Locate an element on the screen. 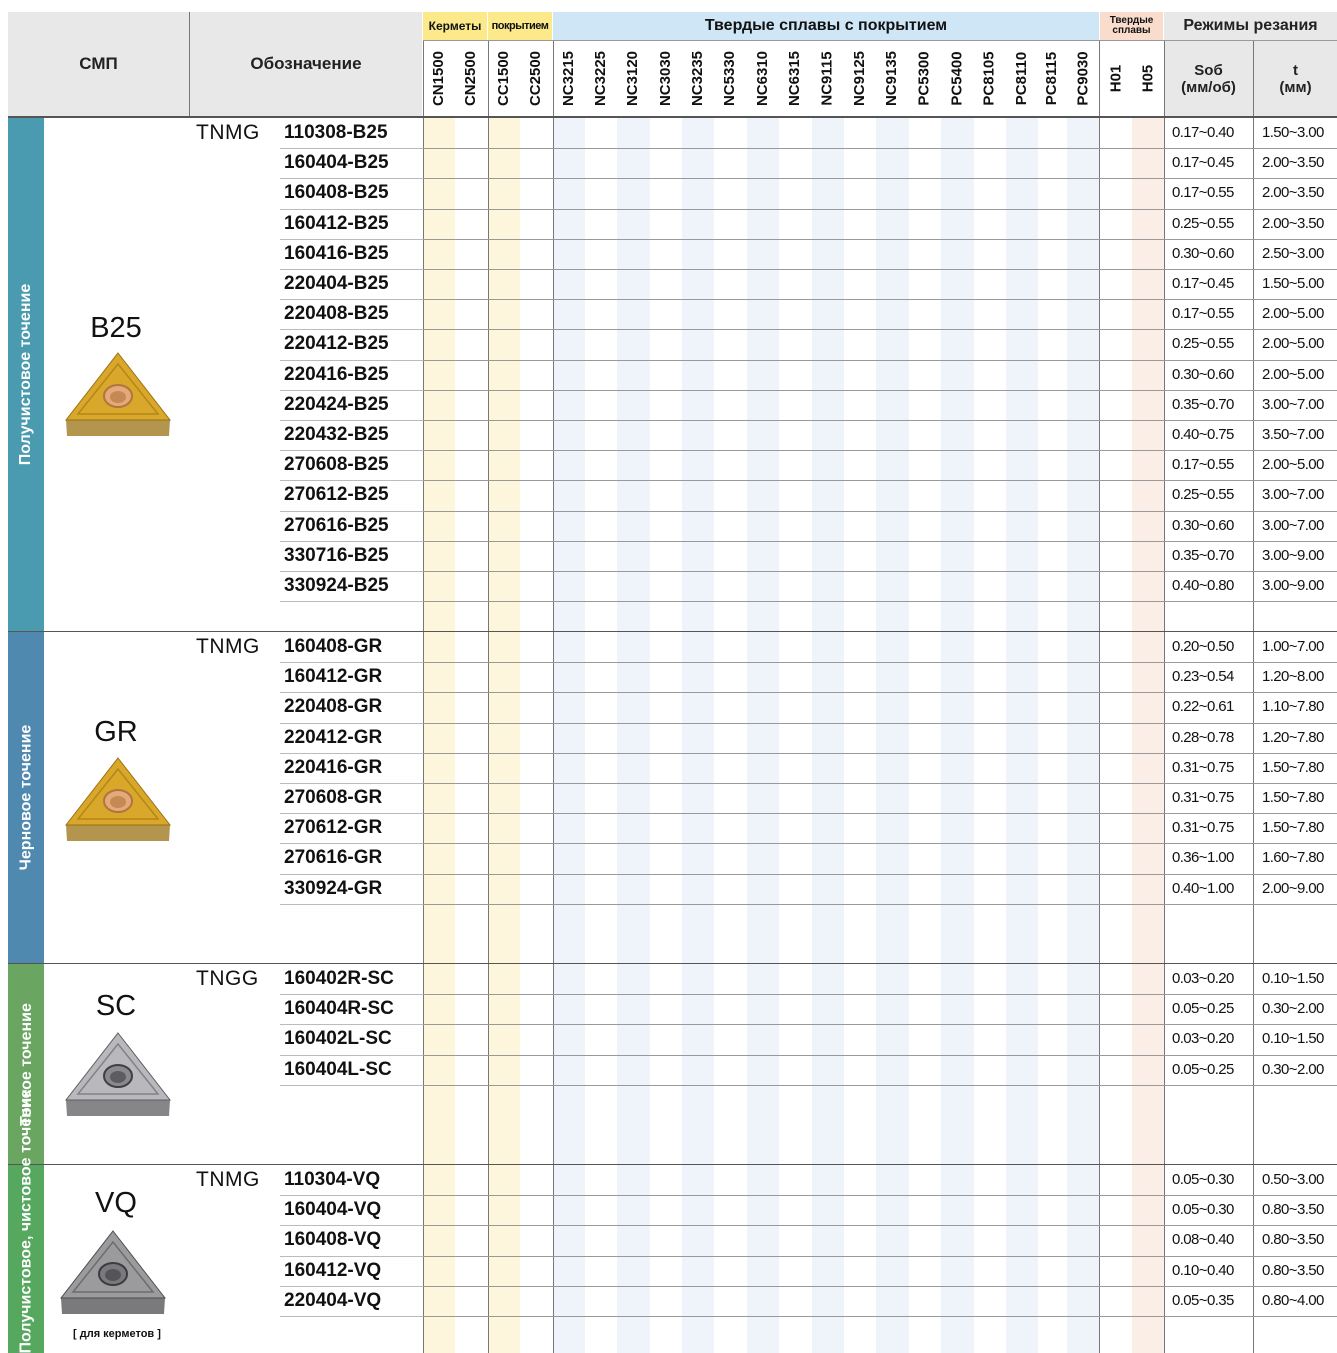 This screenshot has height=1353, width=1337. band-coated-carbides: Твердые сплавы с покрытием is located at coordinates (826, 26).